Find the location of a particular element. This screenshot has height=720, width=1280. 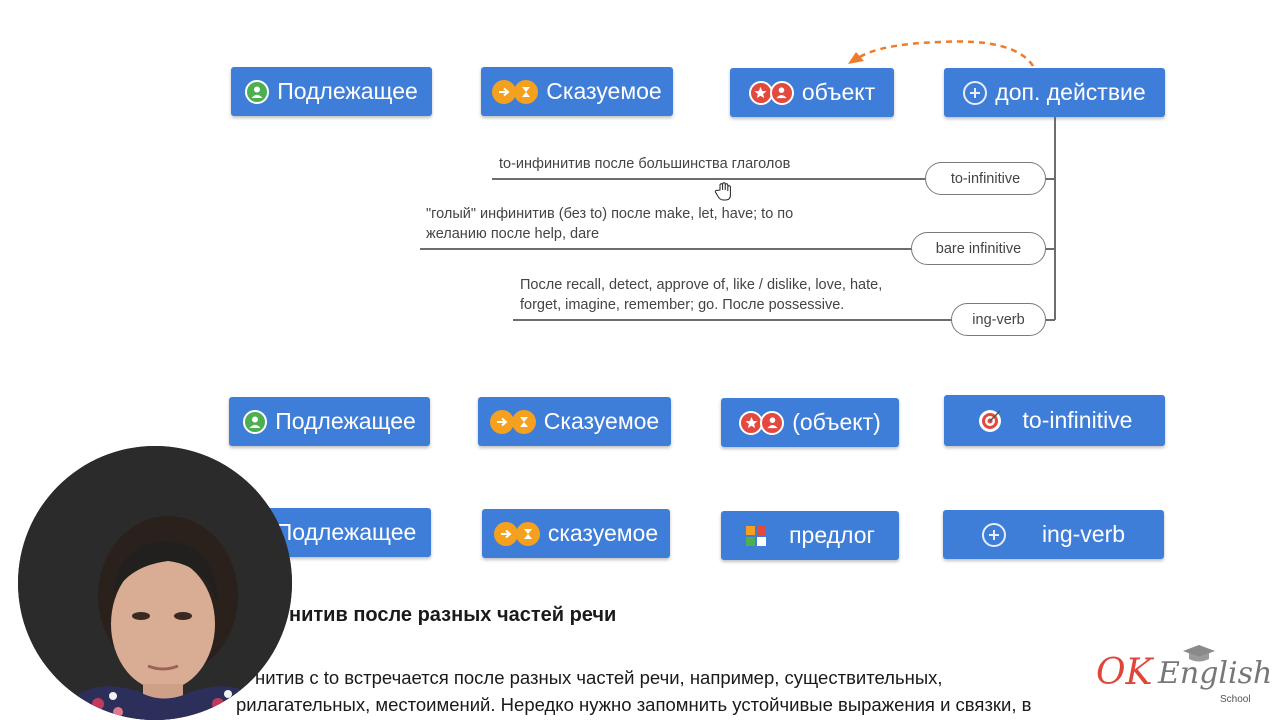

object-label: объект is located at coordinates (838, 92).